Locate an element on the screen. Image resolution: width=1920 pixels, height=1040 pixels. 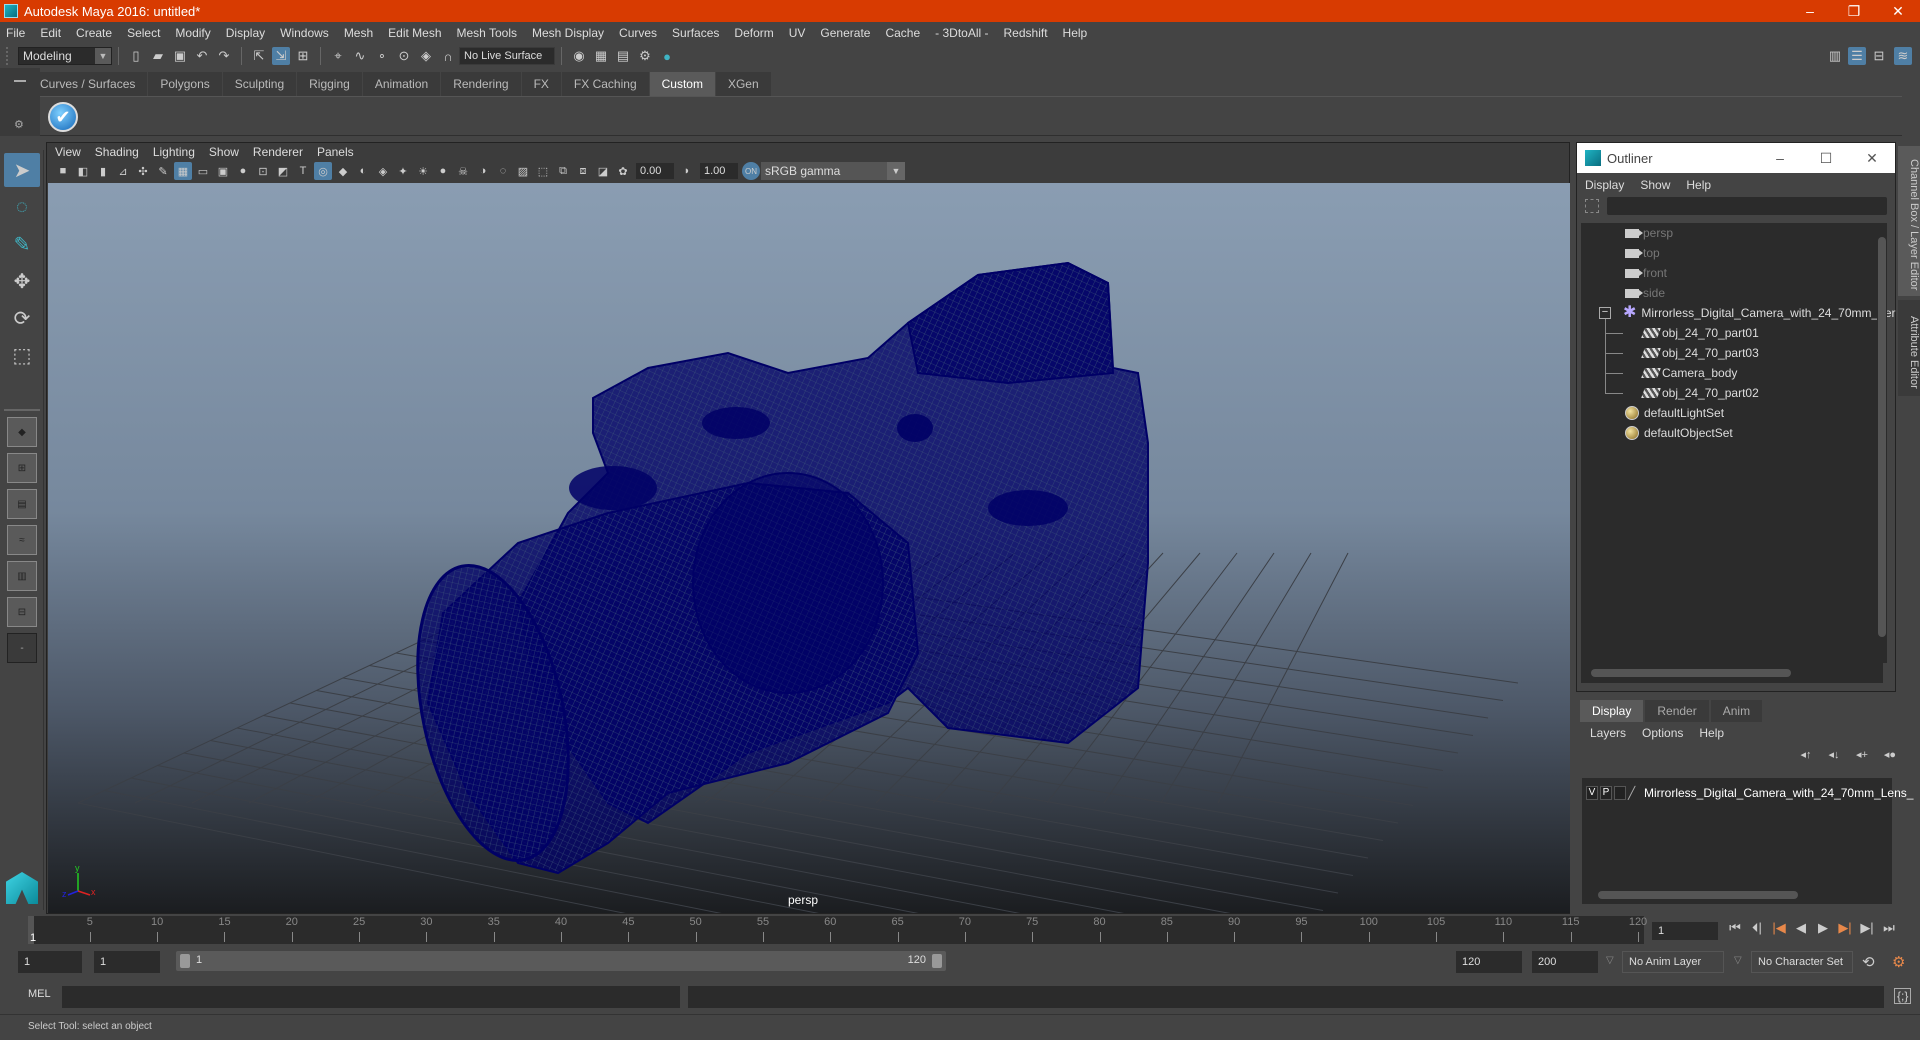
panel-menu-shading: Shading is located at coordinates (117, 152).